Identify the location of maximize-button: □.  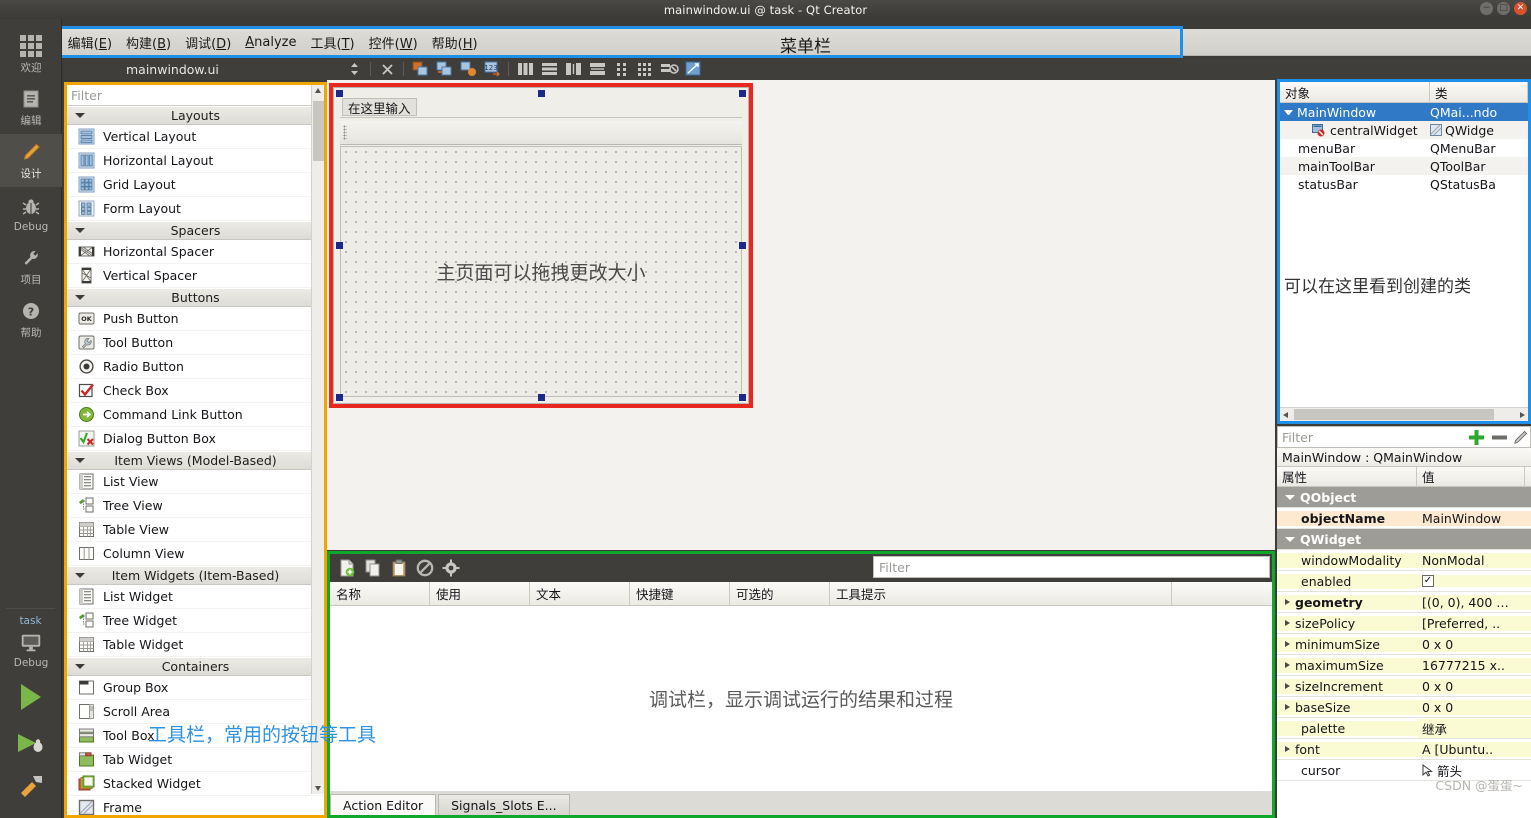
(1503, 8).